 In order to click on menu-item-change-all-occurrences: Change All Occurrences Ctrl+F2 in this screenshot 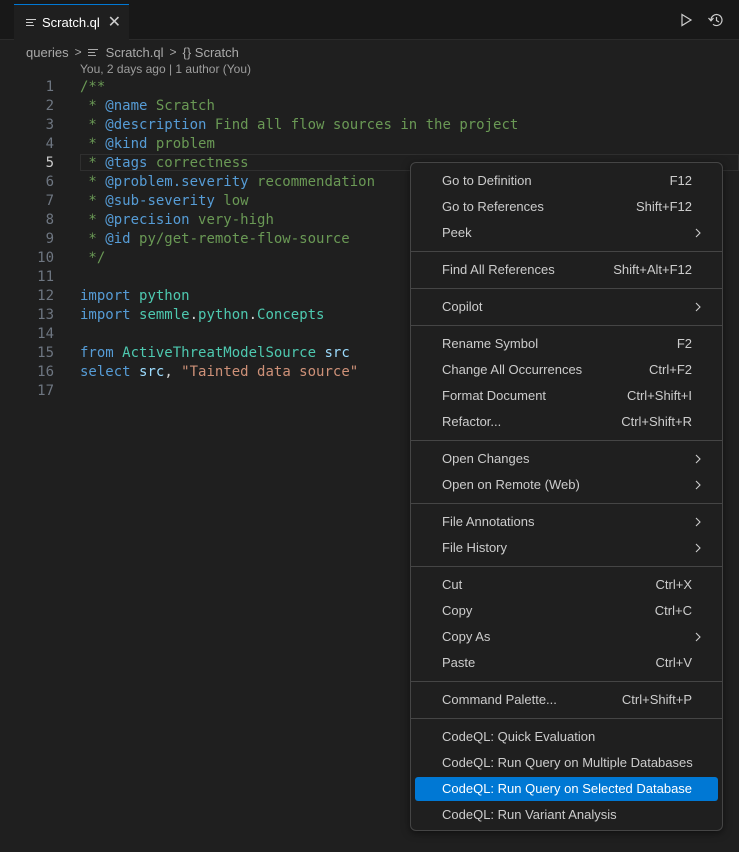, I will do `click(566, 370)`.